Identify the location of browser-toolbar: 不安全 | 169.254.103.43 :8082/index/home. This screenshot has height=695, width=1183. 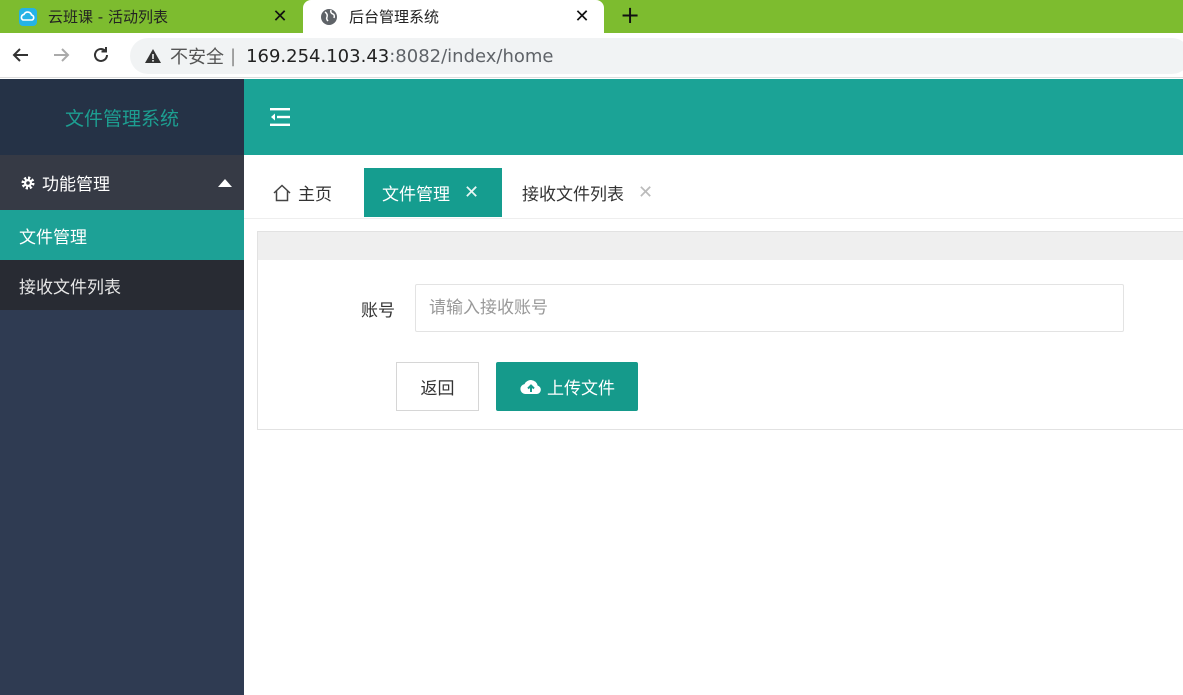
(591, 55).